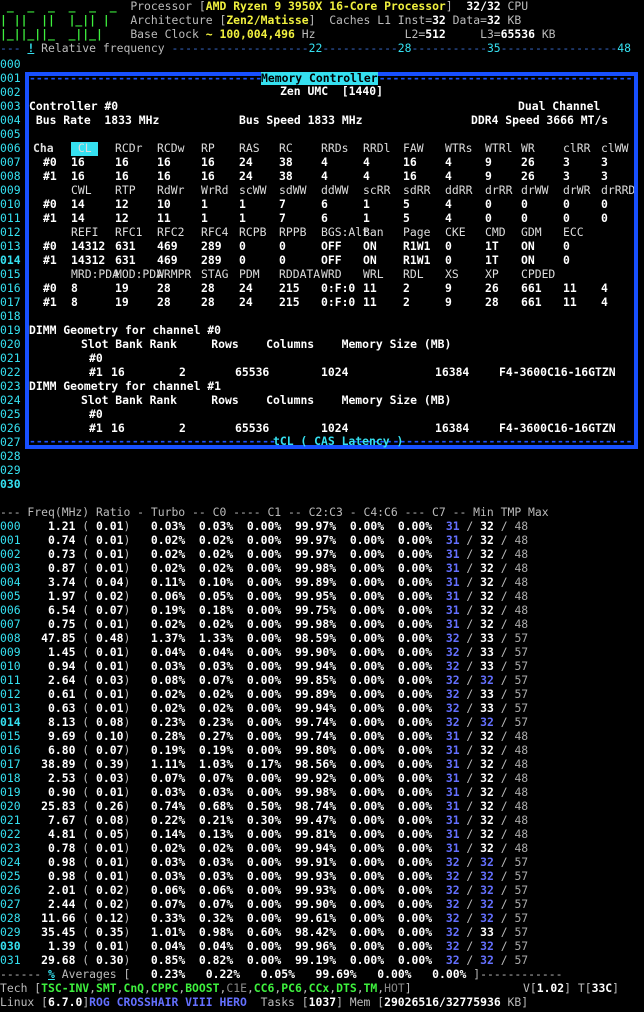 Image resolution: width=644 pixels, height=1012 pixels. I want to click on ruler-toggle: !, so click(30, 48).